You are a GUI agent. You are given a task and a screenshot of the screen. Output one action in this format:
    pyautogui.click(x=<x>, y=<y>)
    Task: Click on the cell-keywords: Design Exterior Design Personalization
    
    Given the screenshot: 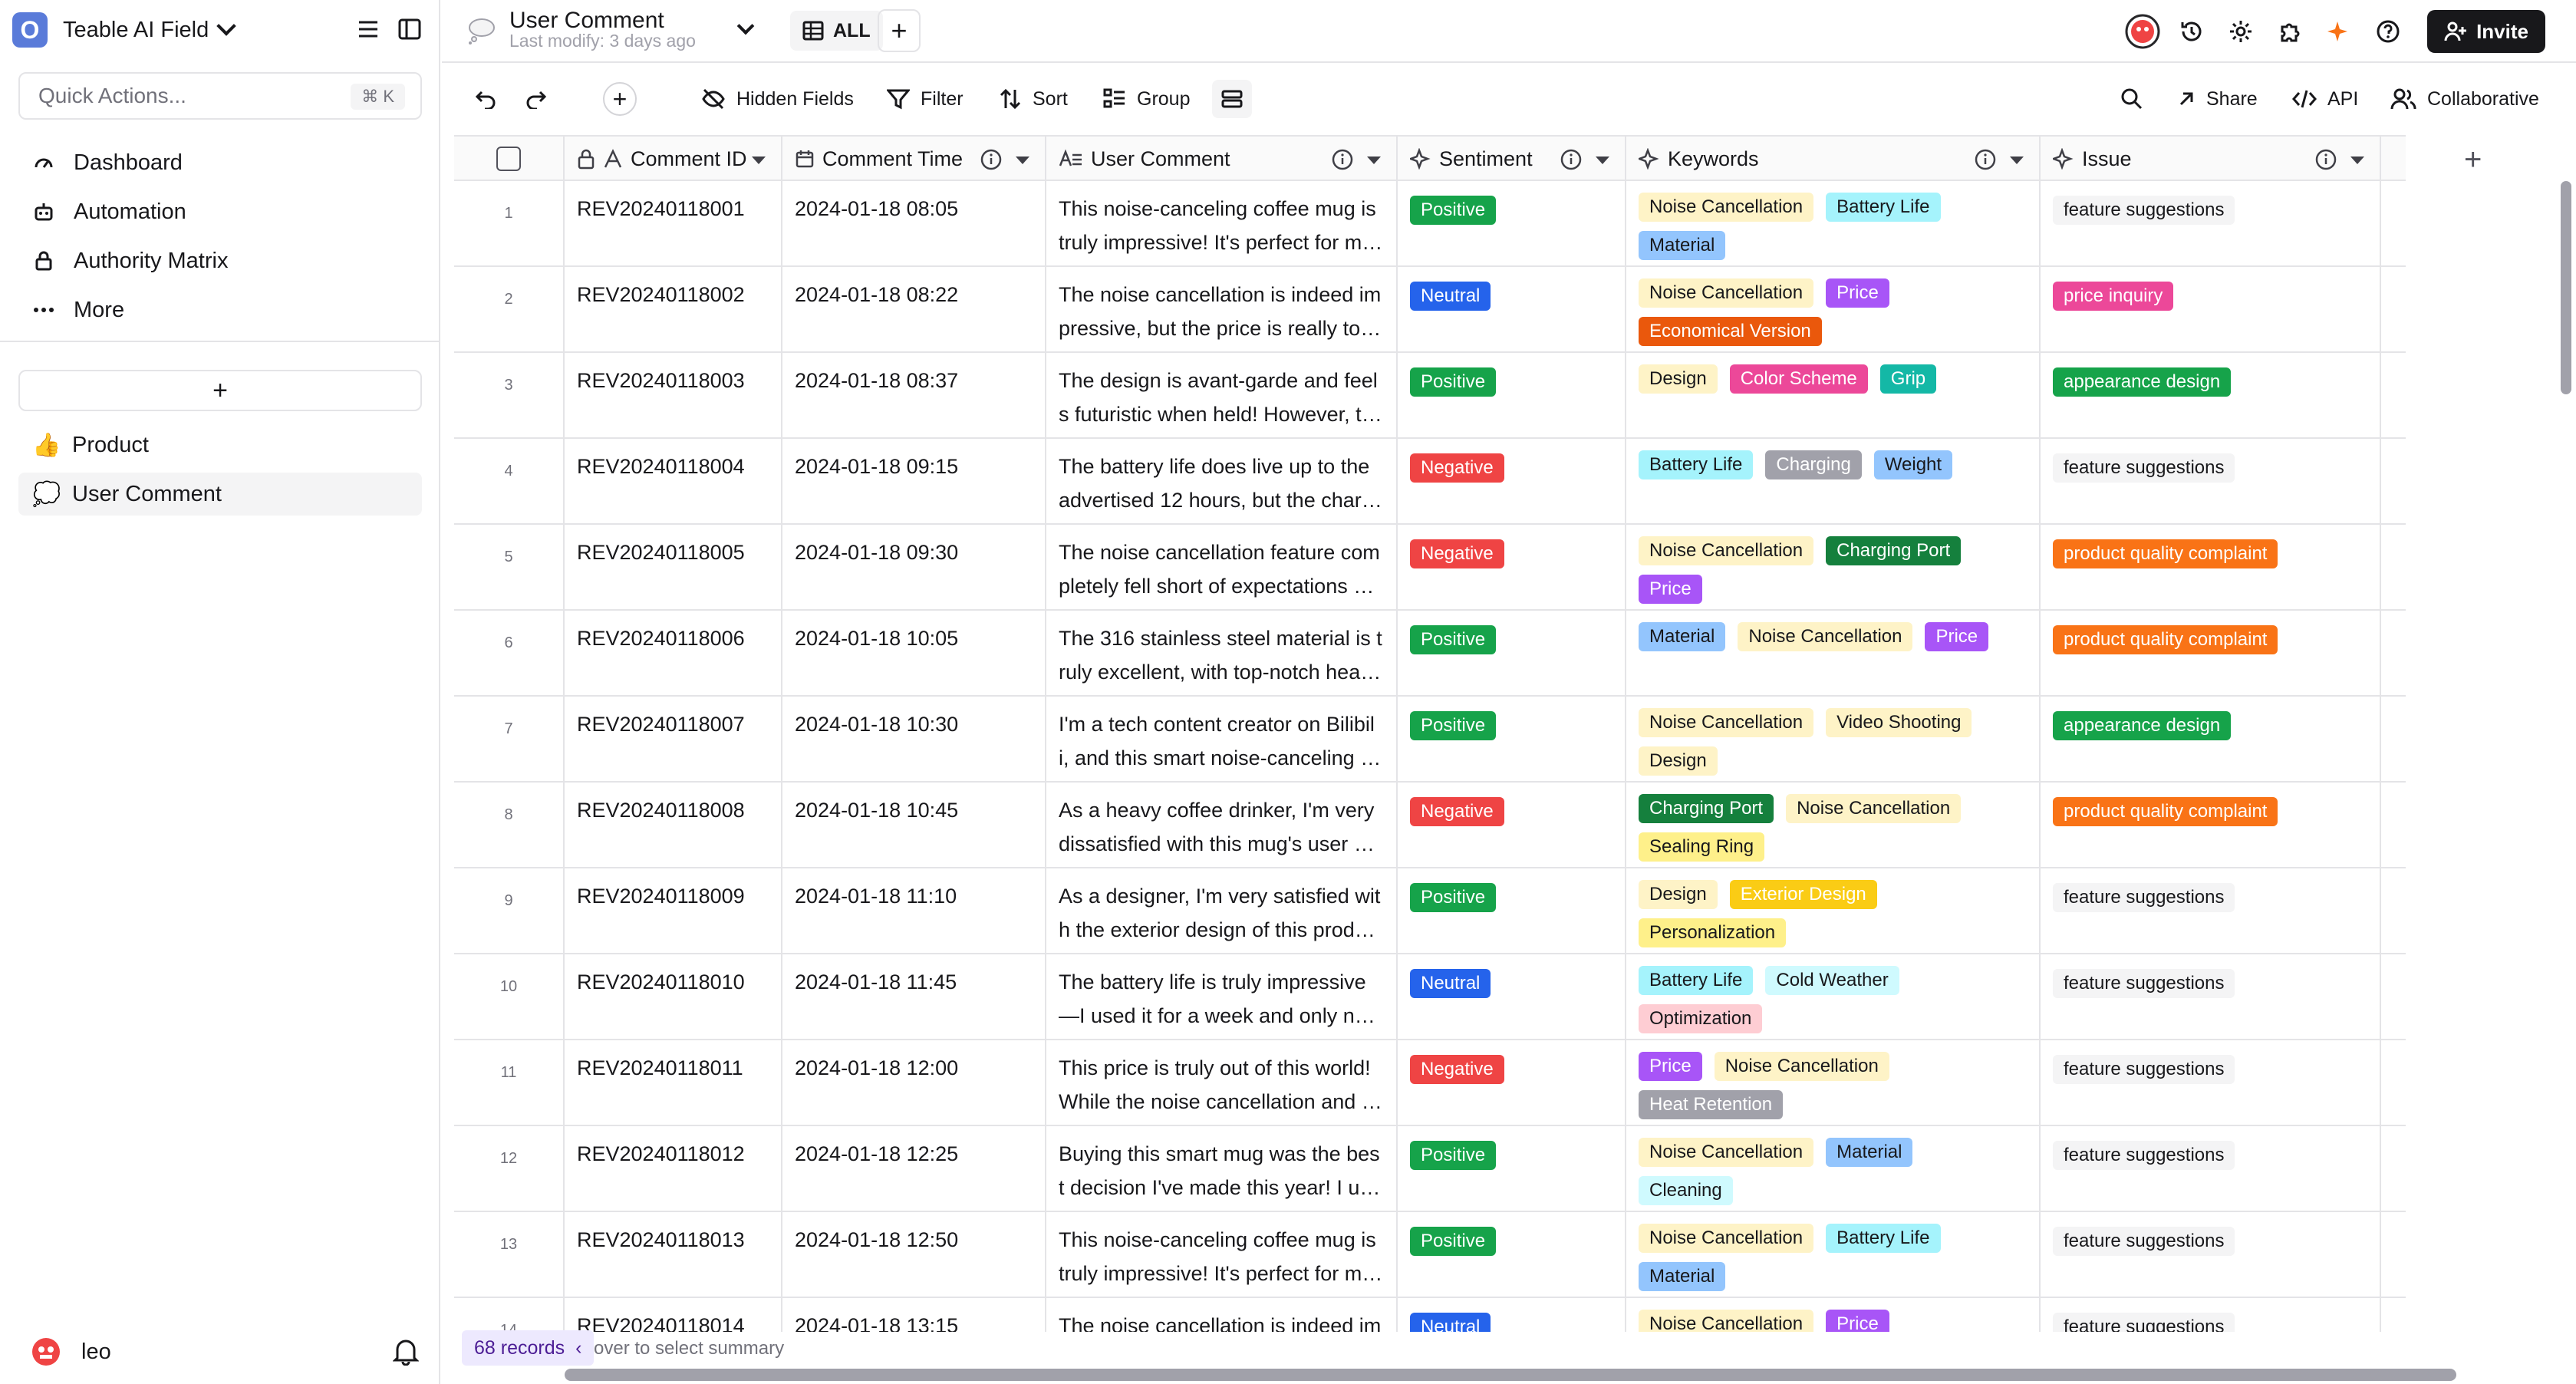 What is the action you would take?
    pyautogui.click(x=1833, y=910)
    